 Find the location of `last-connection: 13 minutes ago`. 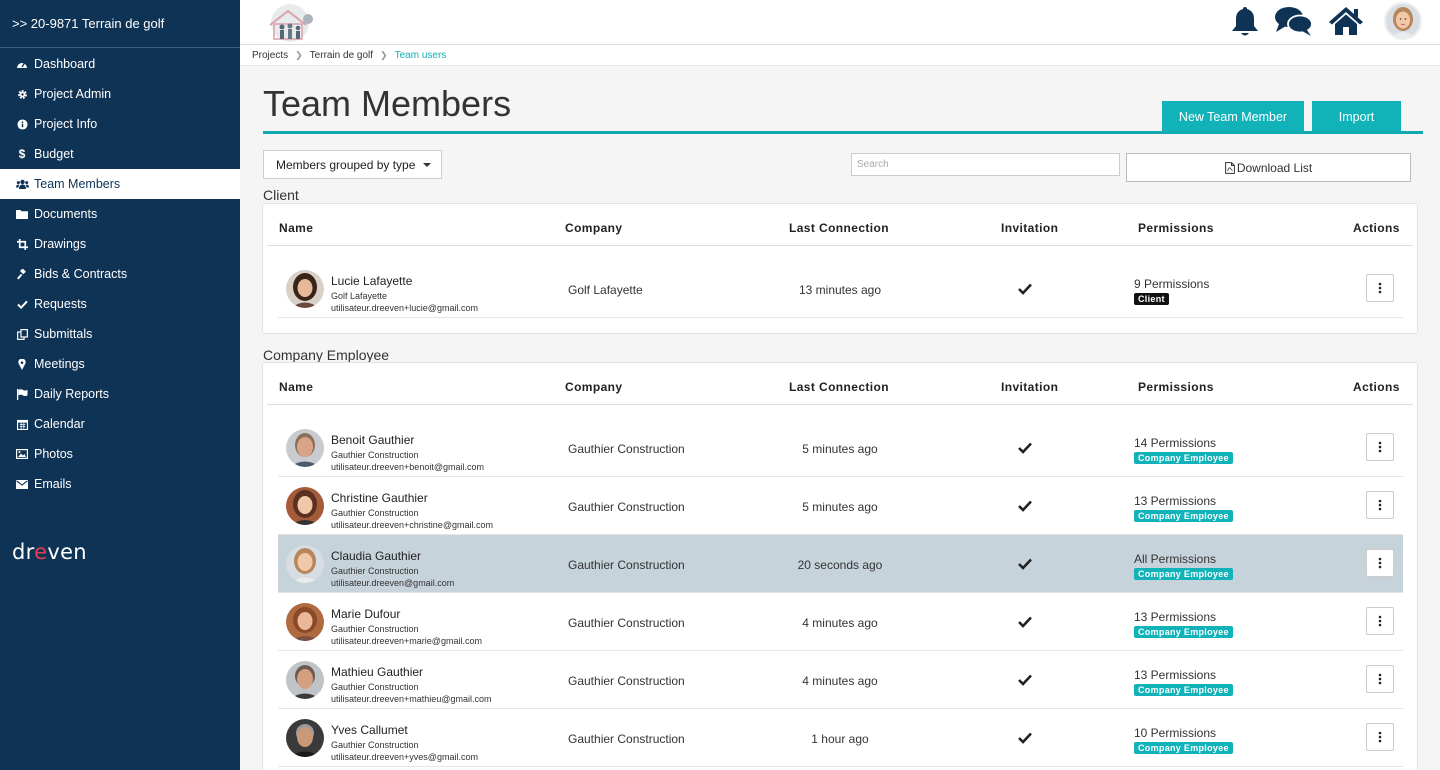

last-connection: 13 minutes ago is located at coordinates (840, 290).